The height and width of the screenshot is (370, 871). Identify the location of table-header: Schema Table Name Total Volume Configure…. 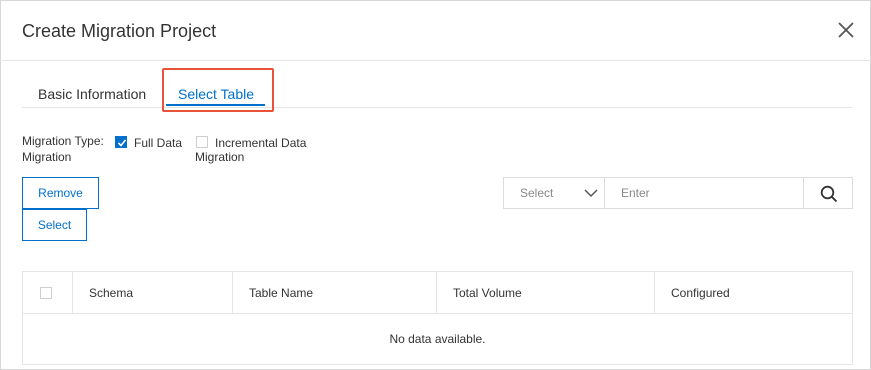
(437, 293).